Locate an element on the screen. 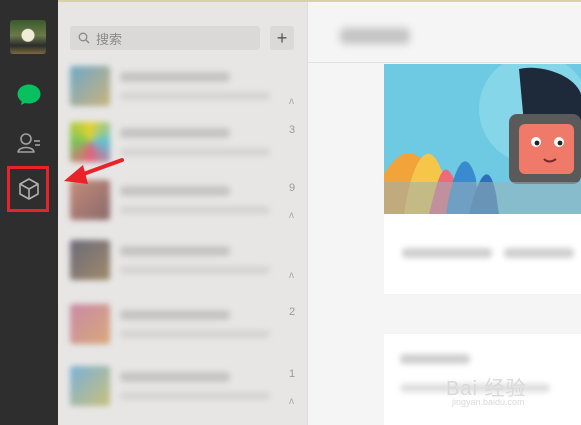 The image size is (581, 425). chat-list-item: 2 is located at coordinates (183, 326).